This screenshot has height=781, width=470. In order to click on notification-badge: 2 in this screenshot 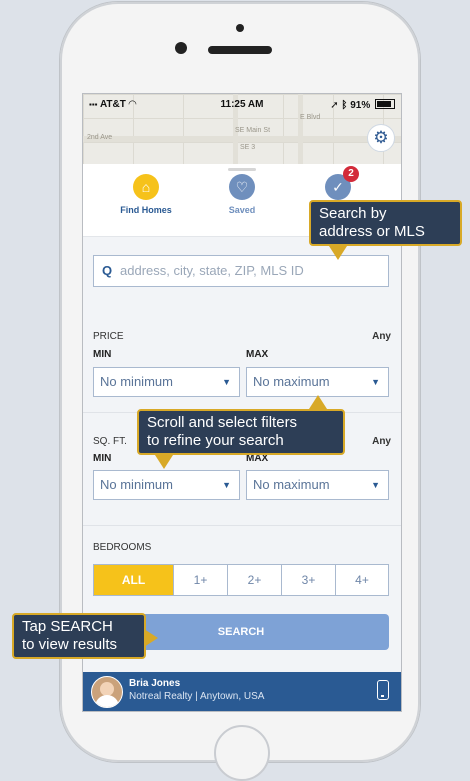, I will do `click(351, 174)`.